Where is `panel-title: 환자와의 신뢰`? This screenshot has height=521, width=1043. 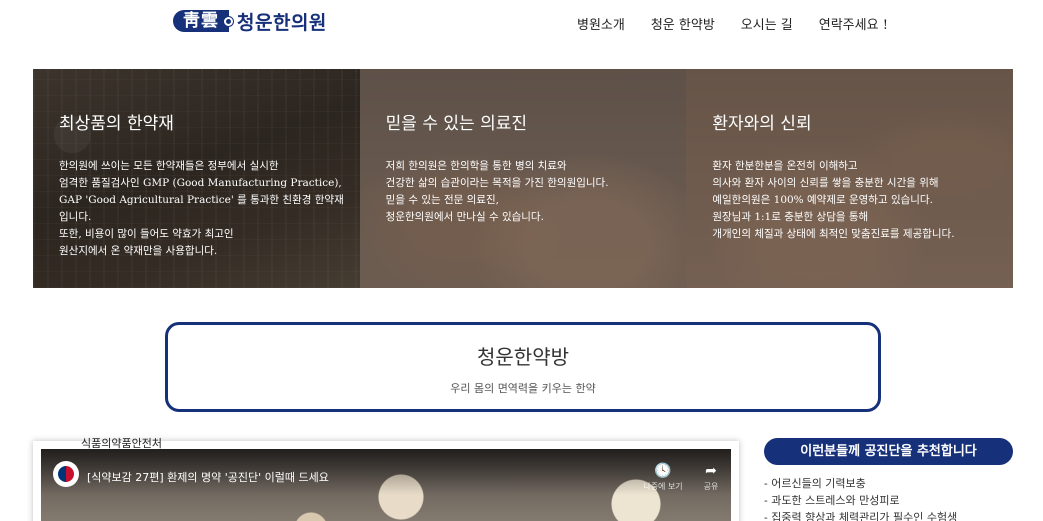 panel-title: 환자와의 신뢰 is located at coordinates (762, 124).